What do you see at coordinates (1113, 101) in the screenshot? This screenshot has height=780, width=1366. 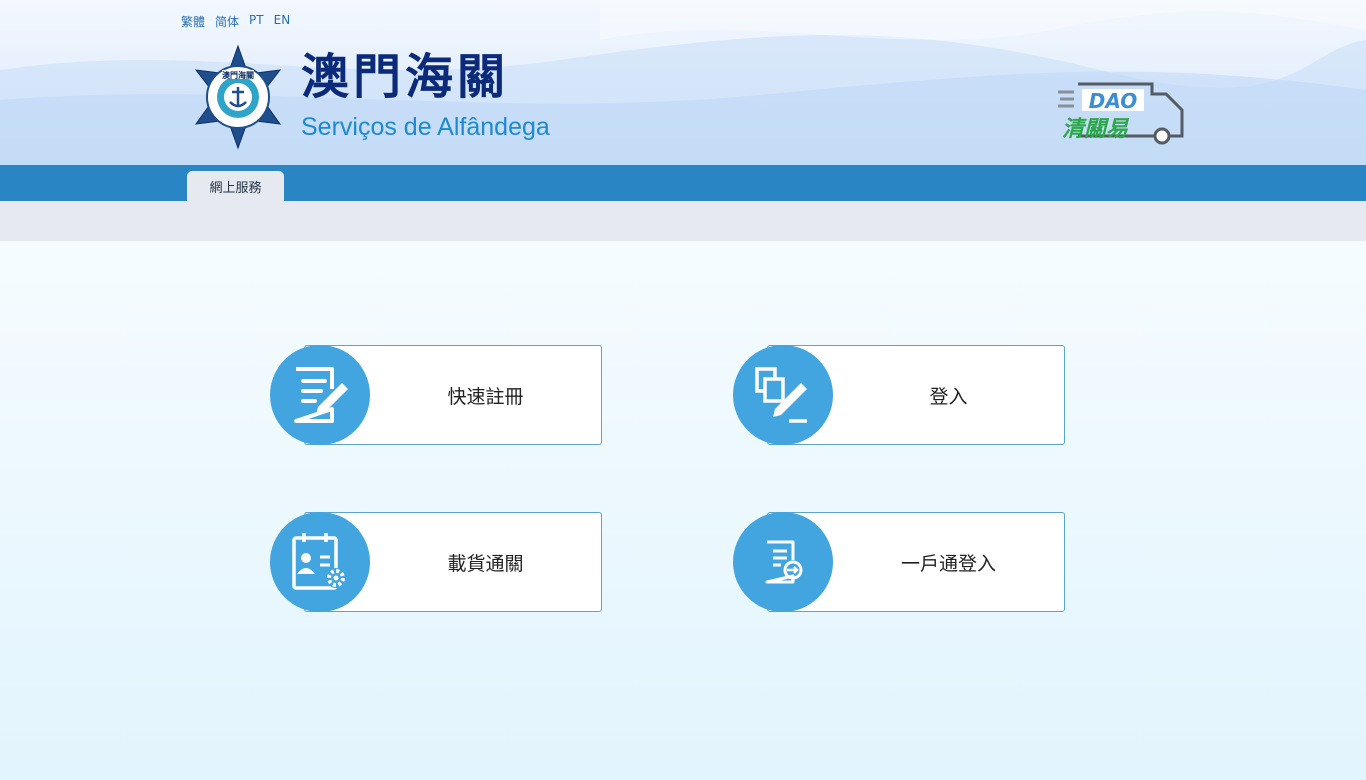 I see `svg-text: DAO` at bounding box center [1113, 101].